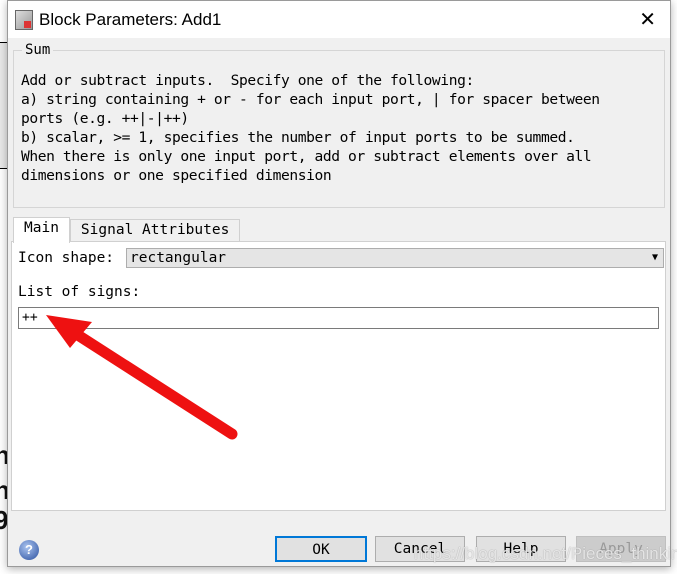 The width and height of the screenshot is (677, 574). What do you see at coordinates (545, 553) in the screenshot?
I see `watermark: https://blog.csdn.net/Pieces_thinking` at bounding box center [545, 553].